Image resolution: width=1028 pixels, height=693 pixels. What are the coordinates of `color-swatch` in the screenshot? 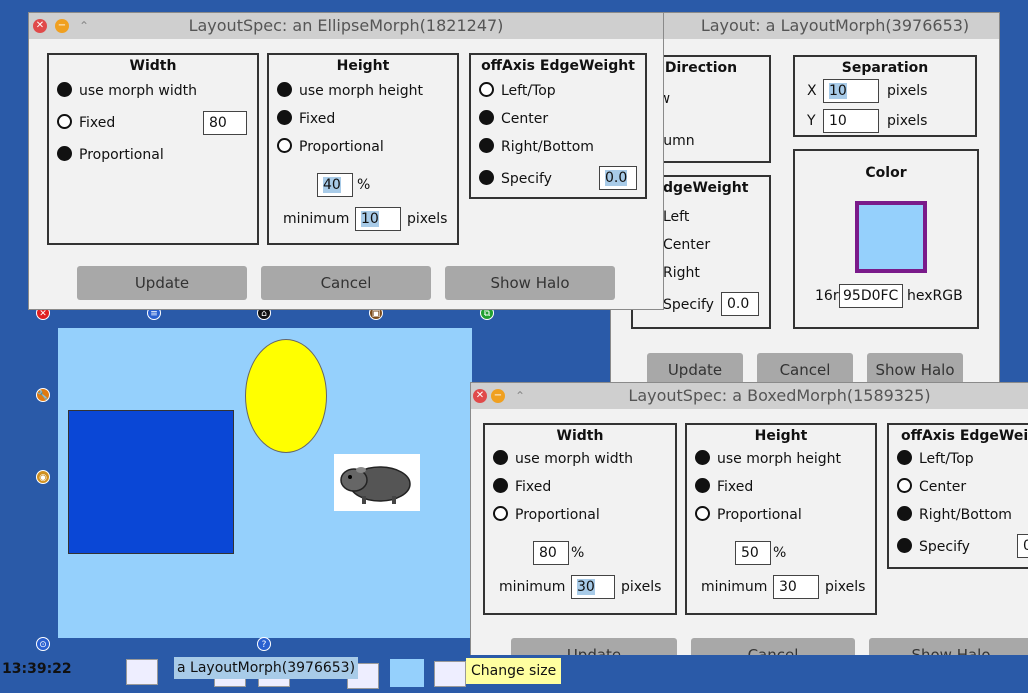 It's located at (891, 237).